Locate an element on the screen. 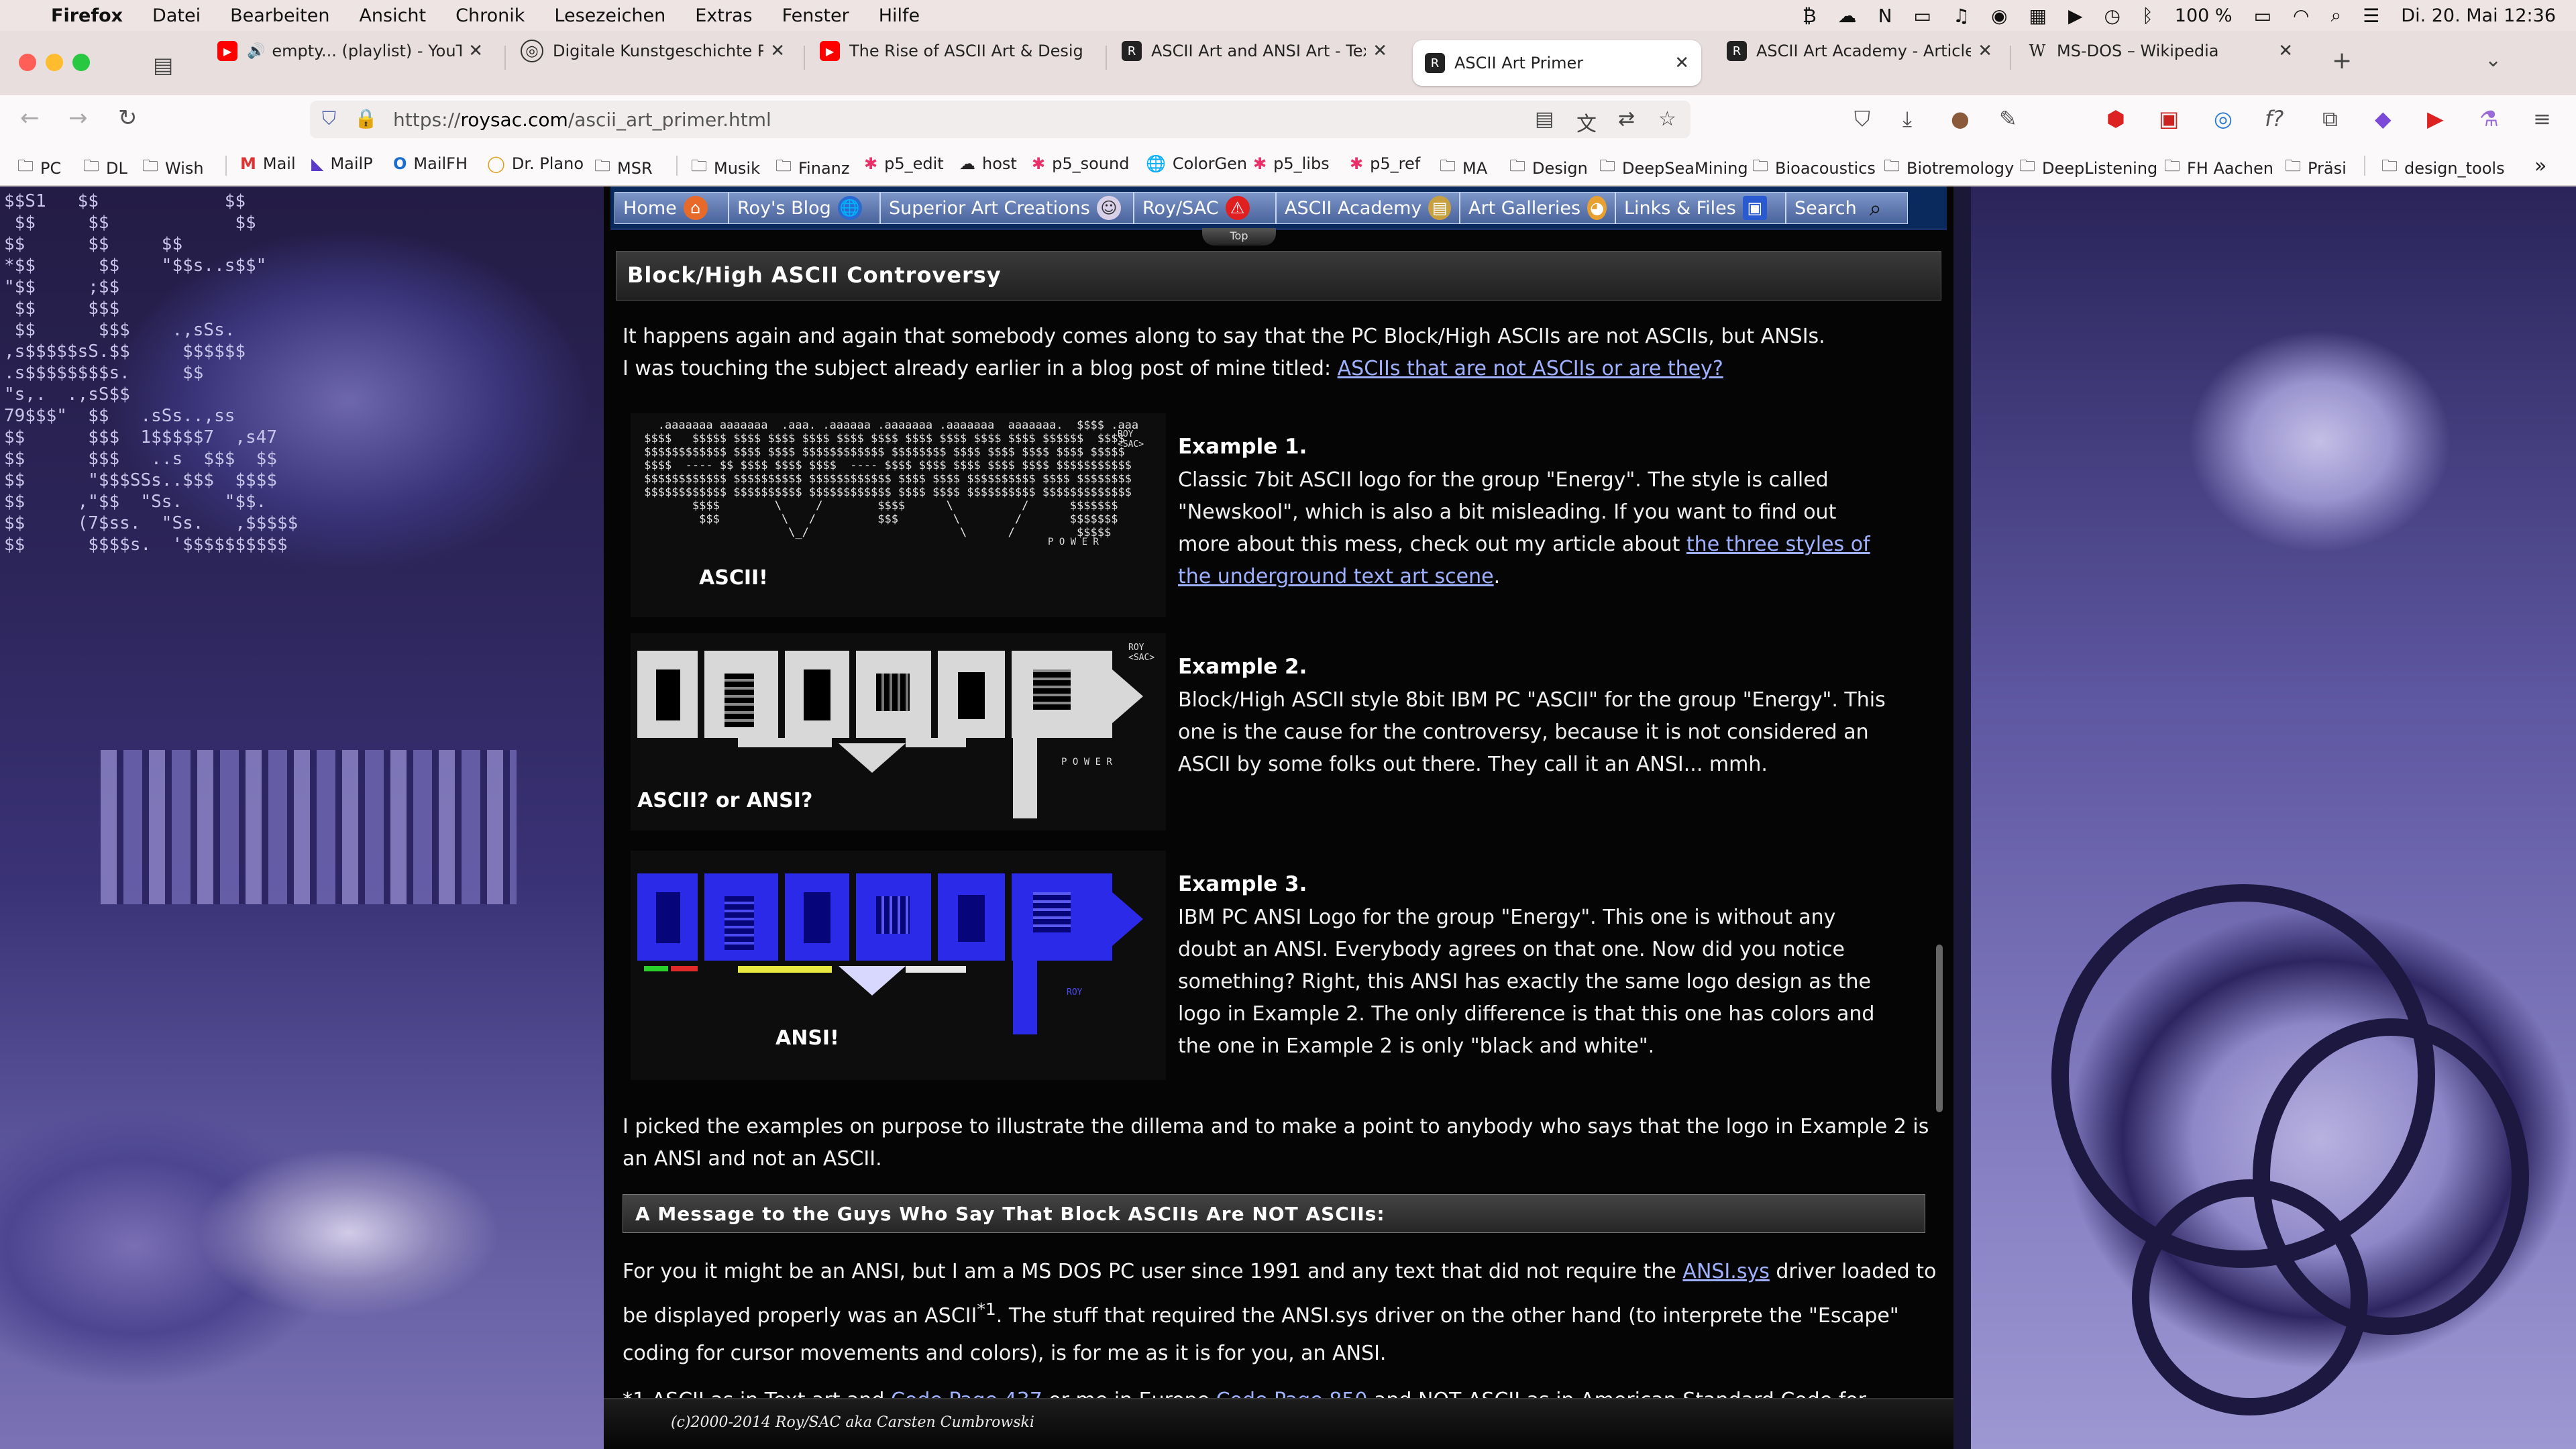  timemachine-icon: ◷ is located at coordinates (2112, 16).